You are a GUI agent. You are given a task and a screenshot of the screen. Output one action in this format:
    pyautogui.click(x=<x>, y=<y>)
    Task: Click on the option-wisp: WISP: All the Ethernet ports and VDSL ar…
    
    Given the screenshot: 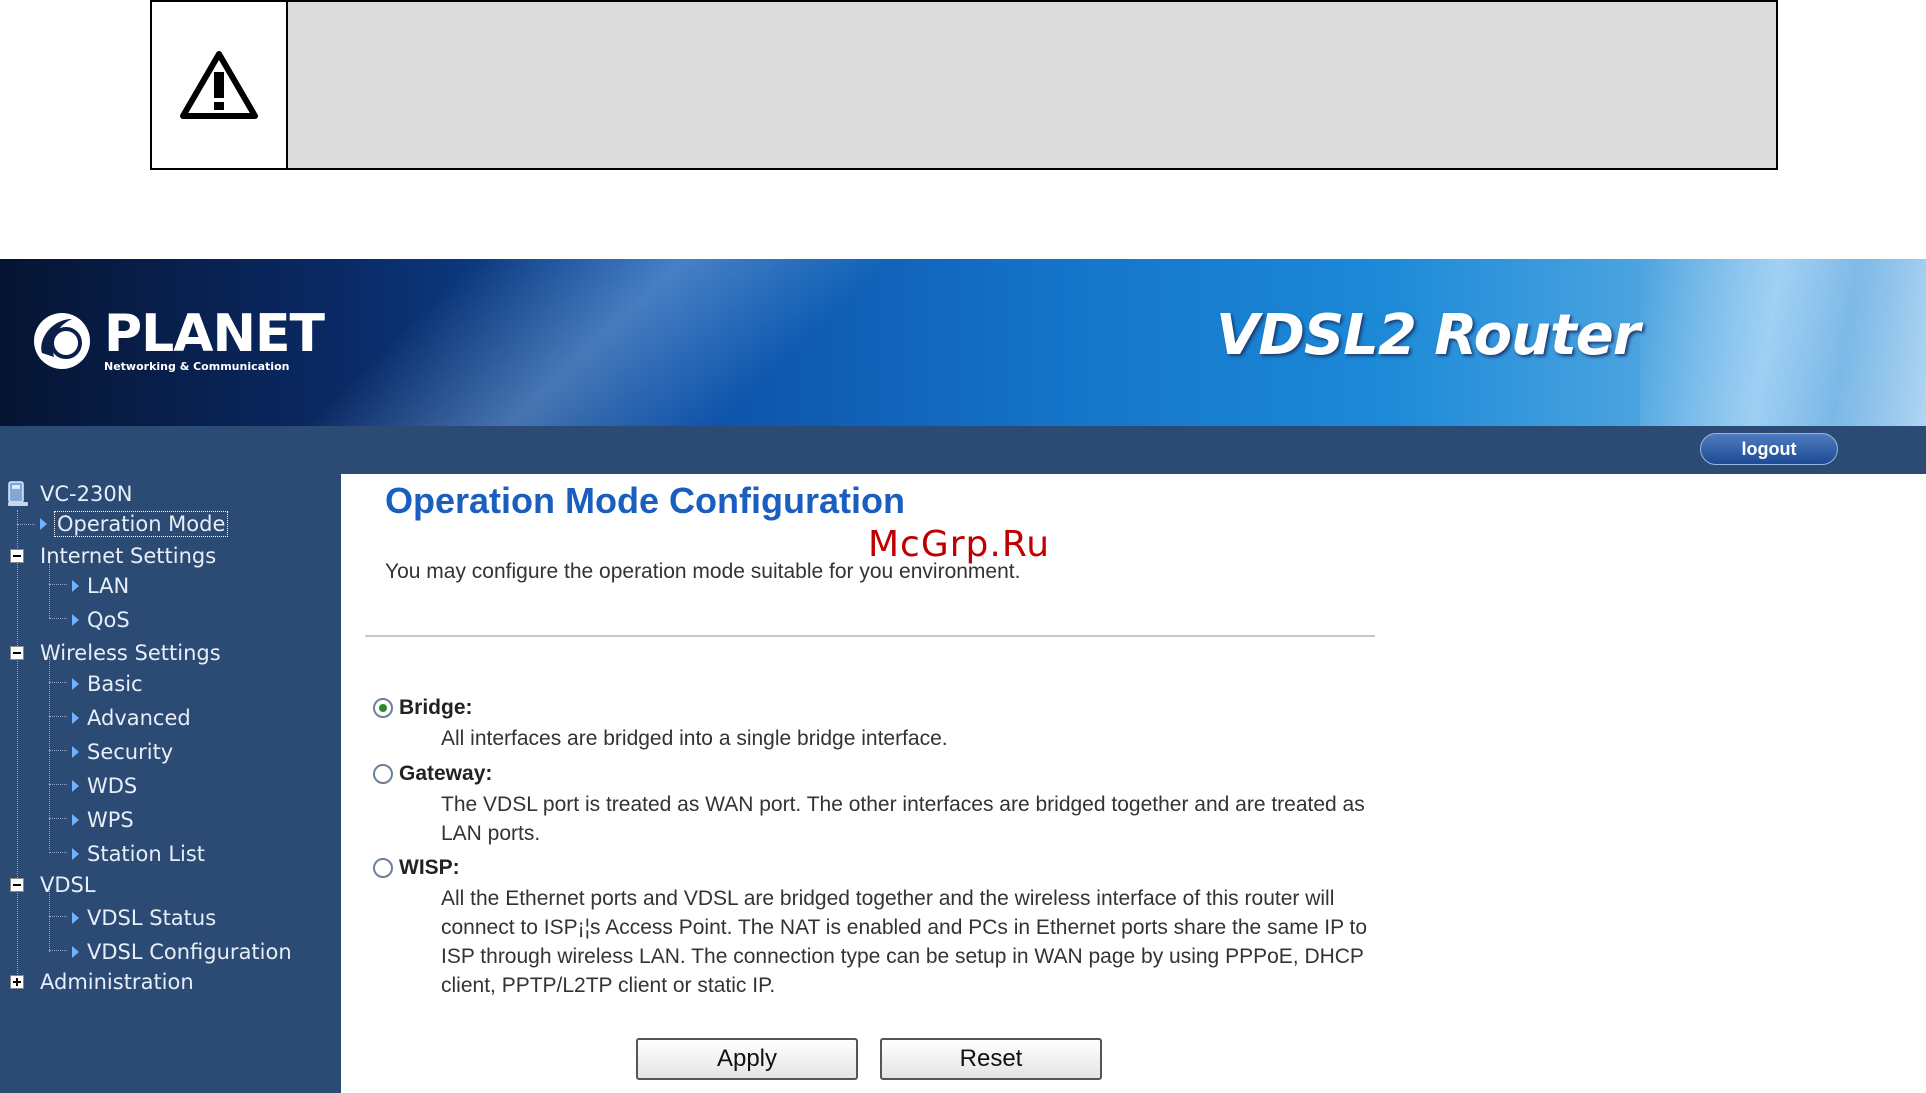 What is the action you would take?
    pyautogui.click(x=872, y=928)
    